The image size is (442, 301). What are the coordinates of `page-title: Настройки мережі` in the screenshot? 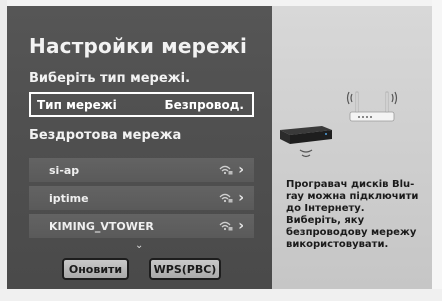 It's located at (138, 46).